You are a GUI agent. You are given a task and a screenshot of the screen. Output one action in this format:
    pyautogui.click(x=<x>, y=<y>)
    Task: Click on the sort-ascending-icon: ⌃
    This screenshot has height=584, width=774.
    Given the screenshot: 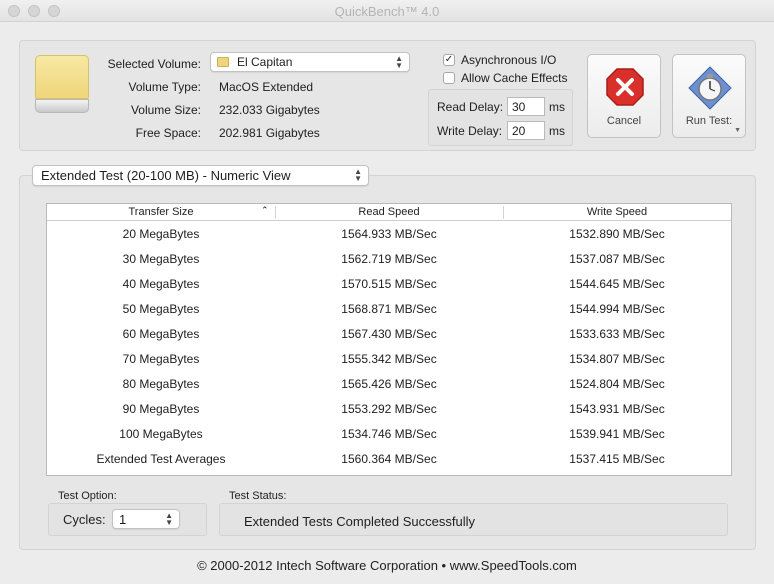 What is the action you would take?
    pyautogui.click(x=265, y=210)
    